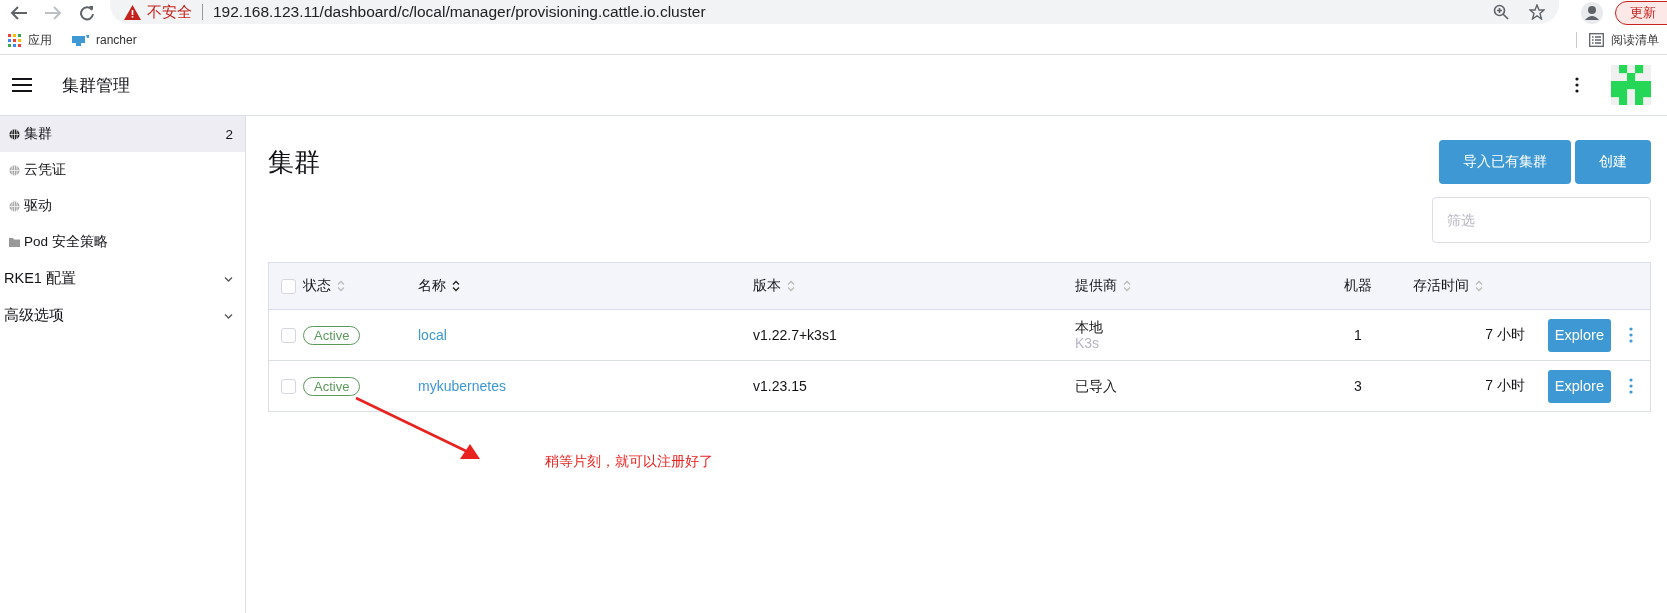  I want to click on column-header: 名称, so click(432, 286).